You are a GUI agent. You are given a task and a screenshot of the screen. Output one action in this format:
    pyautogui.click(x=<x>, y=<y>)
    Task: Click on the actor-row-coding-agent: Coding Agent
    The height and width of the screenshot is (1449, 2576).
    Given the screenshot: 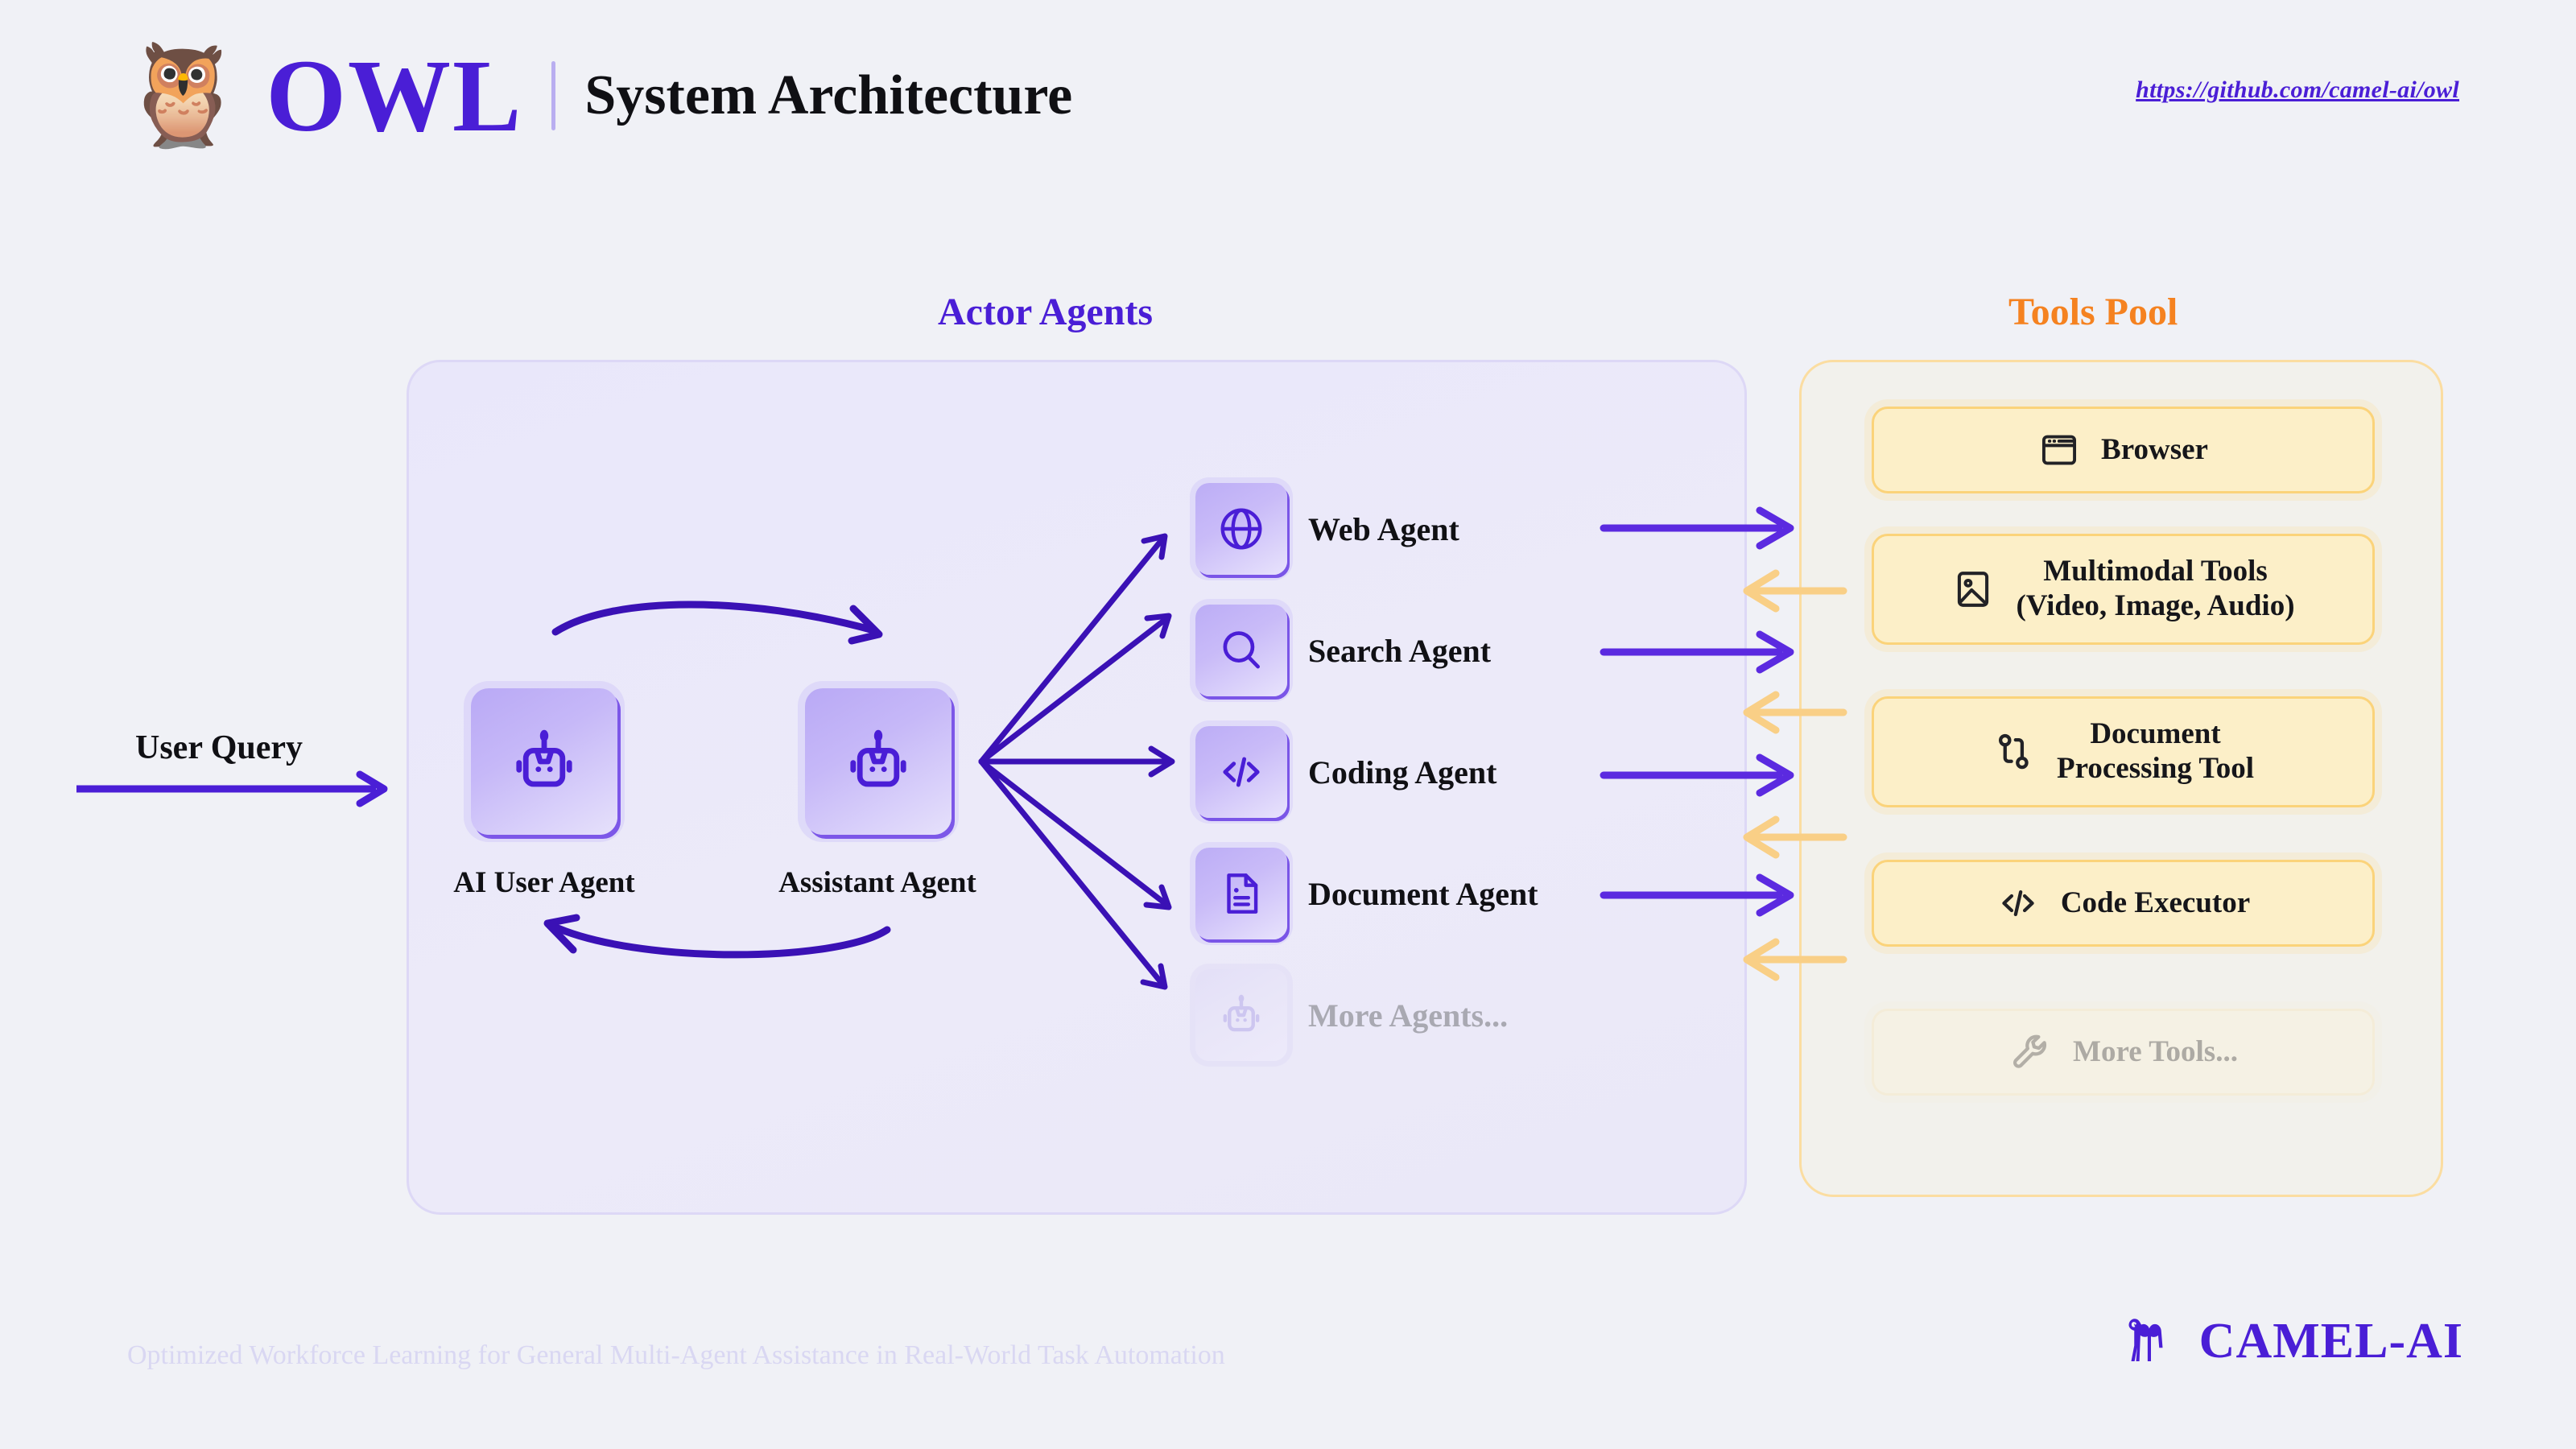 What is the action you would take?
    pyautogui.click(x=1346, y=772)
    